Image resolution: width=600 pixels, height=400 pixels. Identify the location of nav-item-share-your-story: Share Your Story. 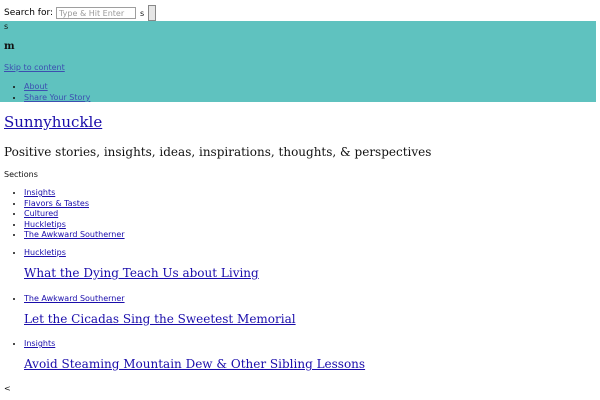
(57, 97).